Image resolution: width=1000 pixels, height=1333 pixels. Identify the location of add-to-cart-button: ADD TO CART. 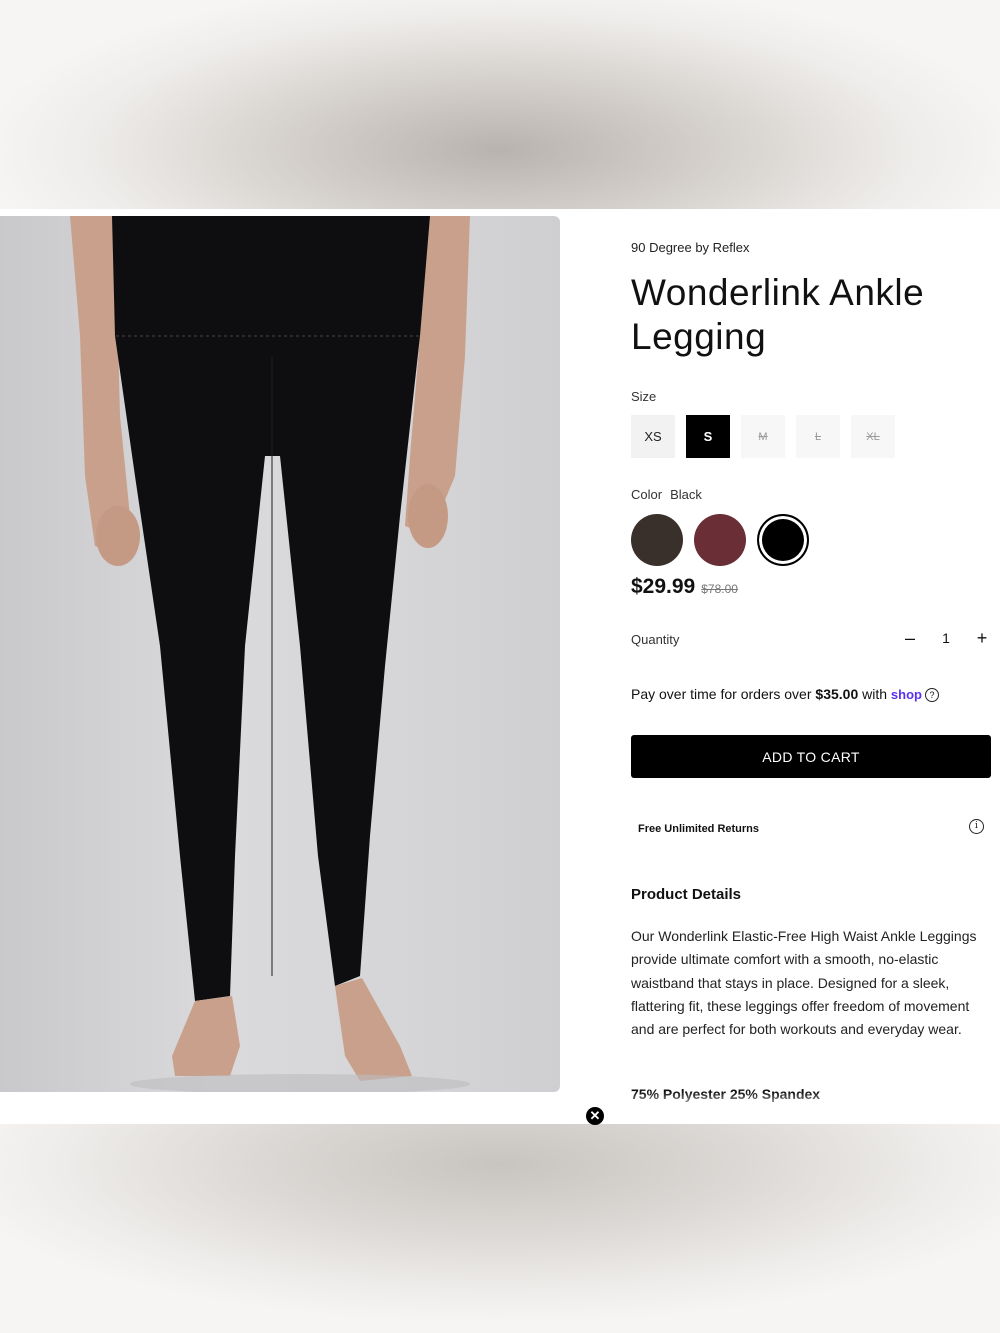
(811, 756).